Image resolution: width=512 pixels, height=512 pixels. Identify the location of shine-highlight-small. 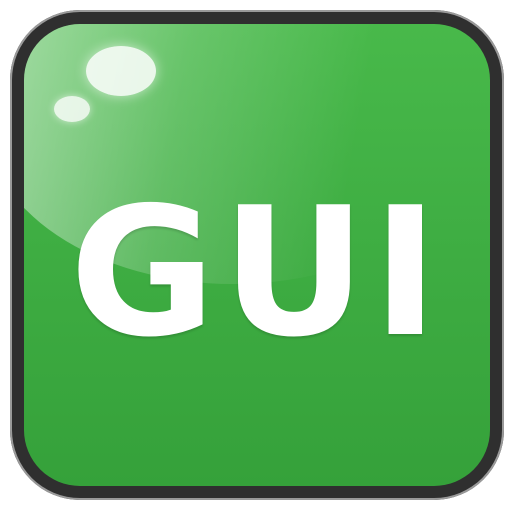
(72, 109).